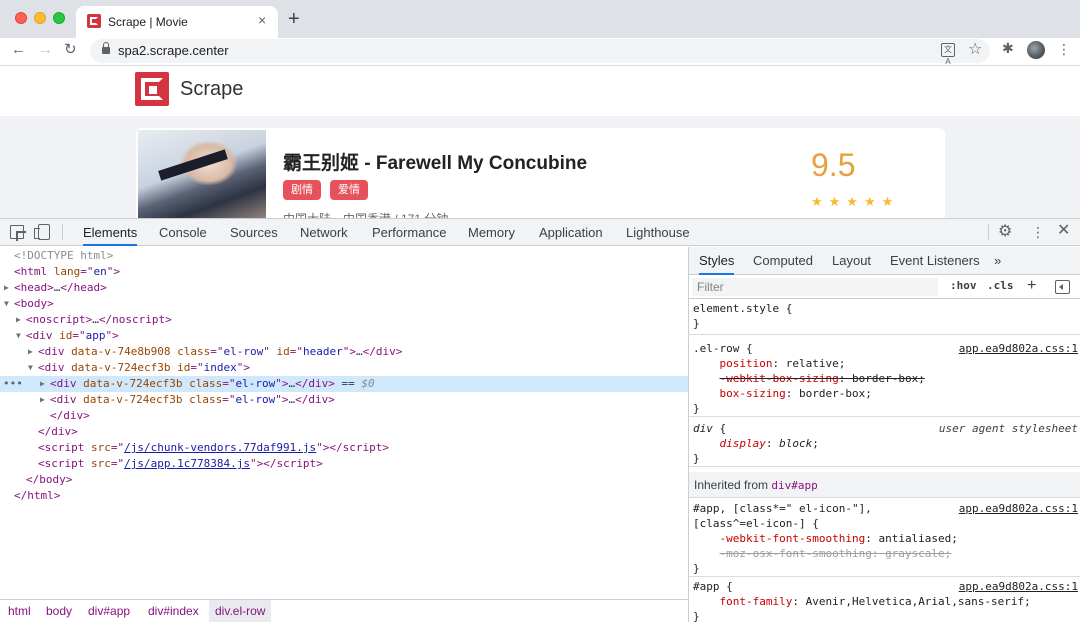 This screenshot has height=622, width=1080. I want to click on tab-sources: Sources, so click(254, 232).